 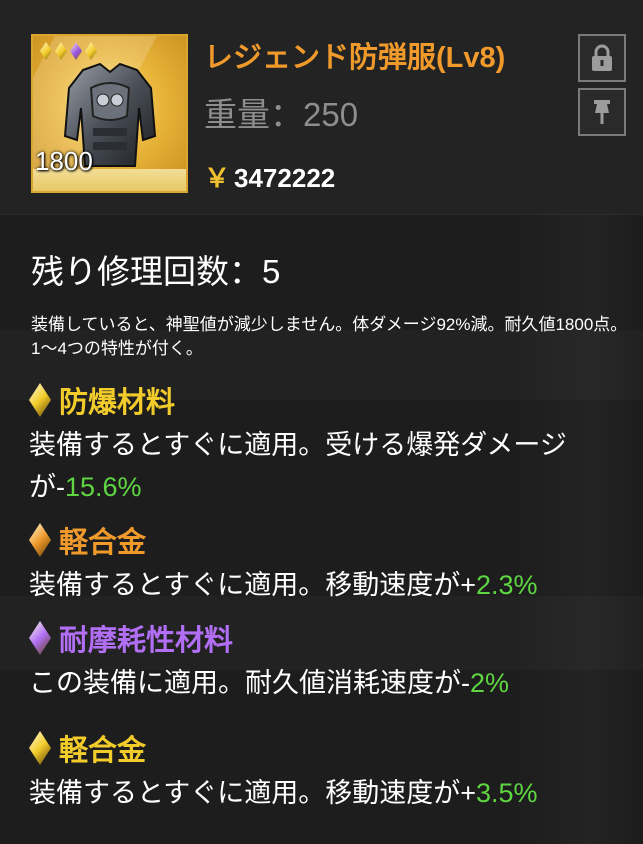 I want to click on trait-description: 装備するとすぐに適用。受ける爆発ダメージが-15.6%, so click(x=298, y=466).